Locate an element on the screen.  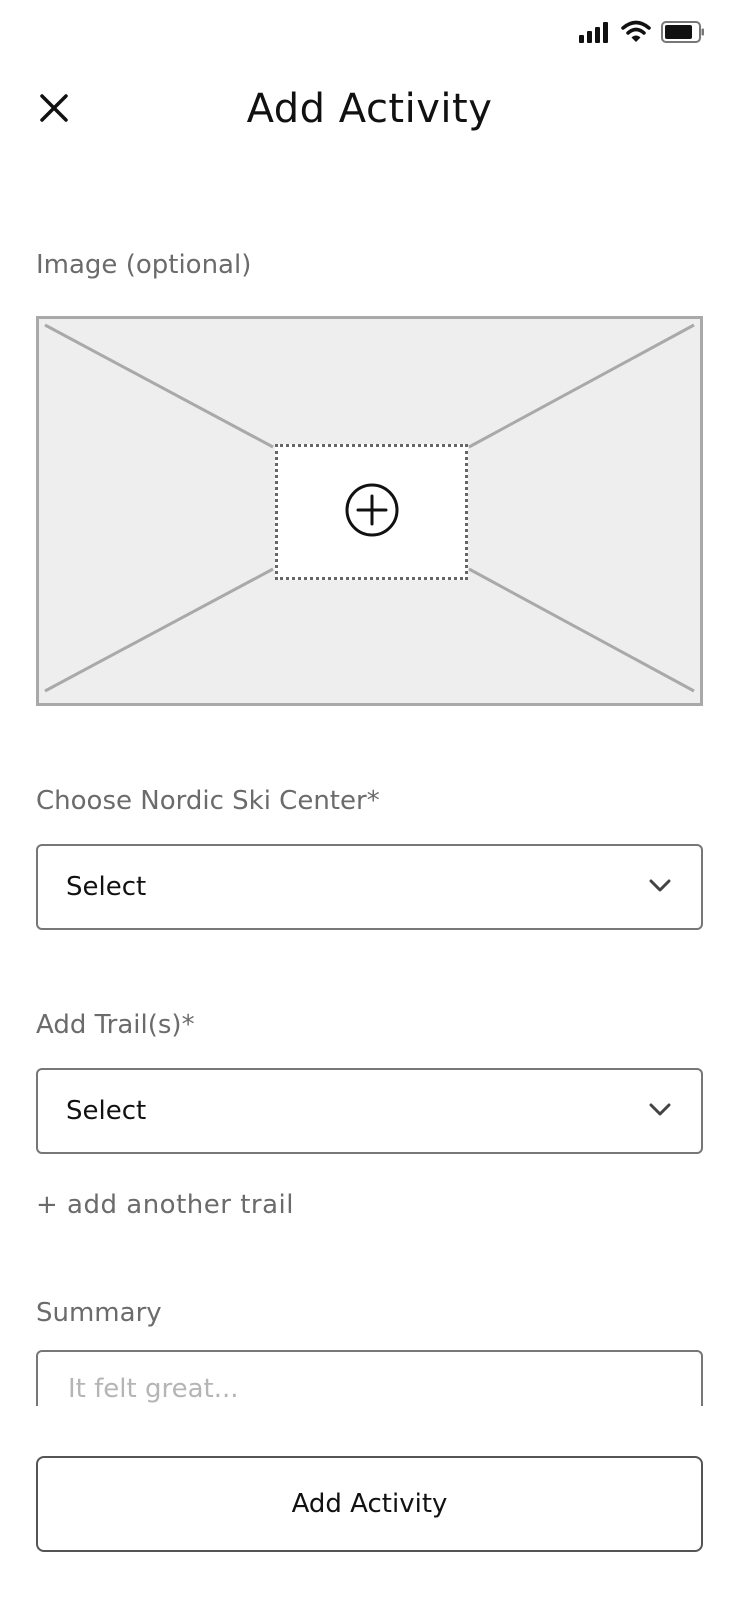
summary-input is located at coordinates (369, 1378).